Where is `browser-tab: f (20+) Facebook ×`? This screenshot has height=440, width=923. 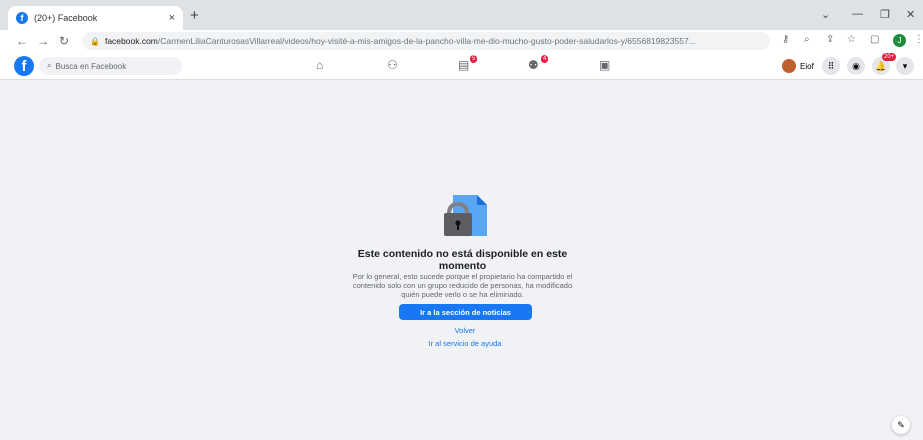
browser-tab: f (20+) Facebook × is located at coordinates (95, 18).